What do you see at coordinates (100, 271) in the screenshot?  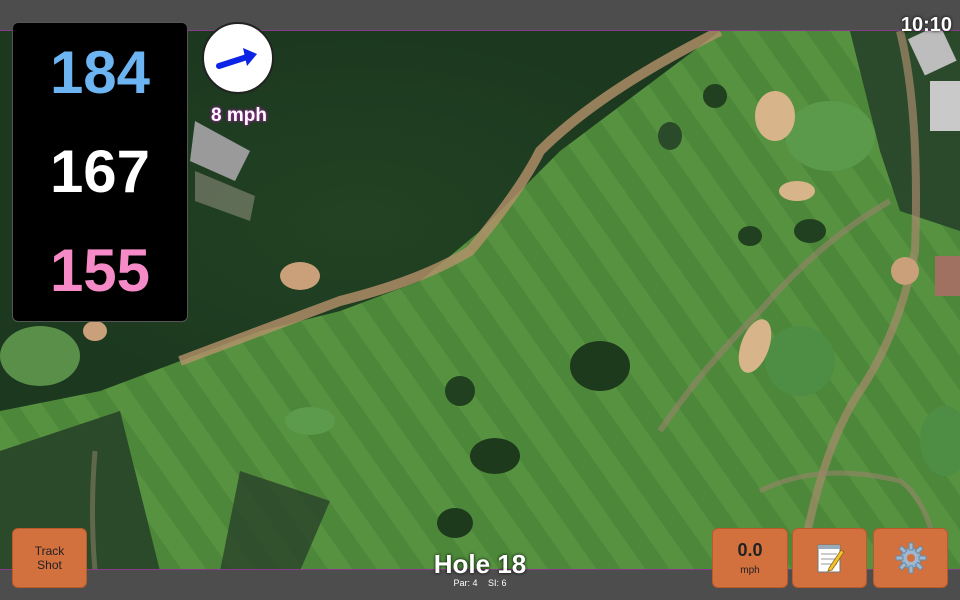 I see `front-yardage: 155` at bounding box center [100, 271].